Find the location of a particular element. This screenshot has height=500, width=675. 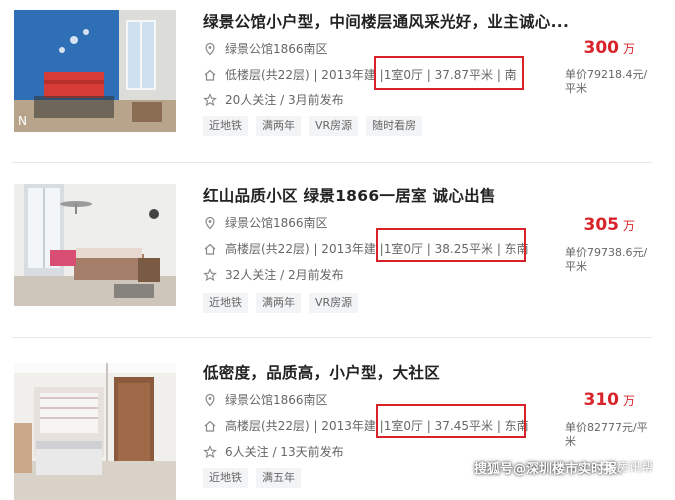

svg-text: N is located at coordinates (22, 121).